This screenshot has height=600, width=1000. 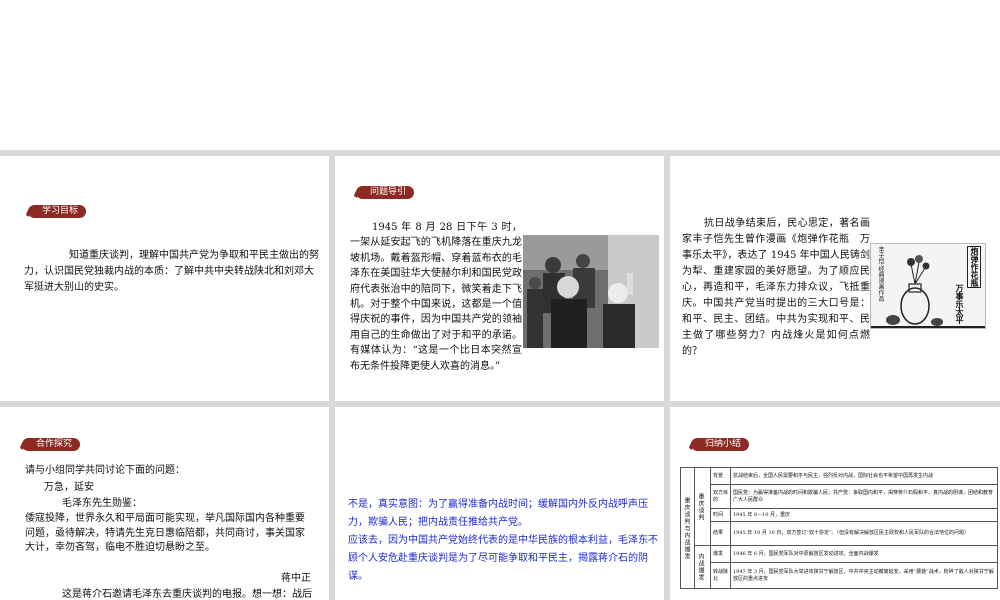 What do you see at coordinates (165, 533) in the screenshot?
I see `telegram-body-2: 问题，亟待解决，特请先生克日惠临陪都，共同商讨，事关国家` at bounding box center [165, 533].